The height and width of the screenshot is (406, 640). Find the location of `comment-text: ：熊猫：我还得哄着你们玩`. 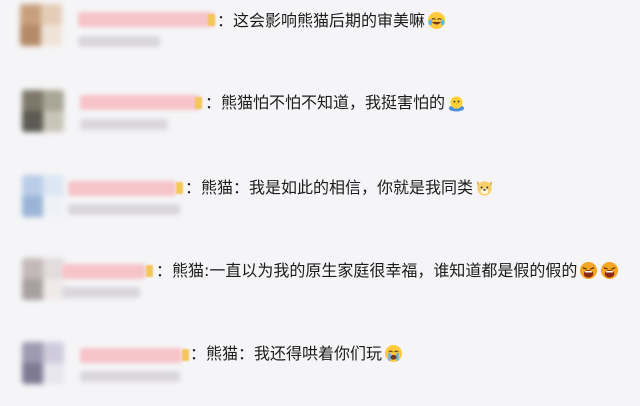

comment-text: ：熊猫：我还得哄着你们玩 is located at coordinates (296, 354).